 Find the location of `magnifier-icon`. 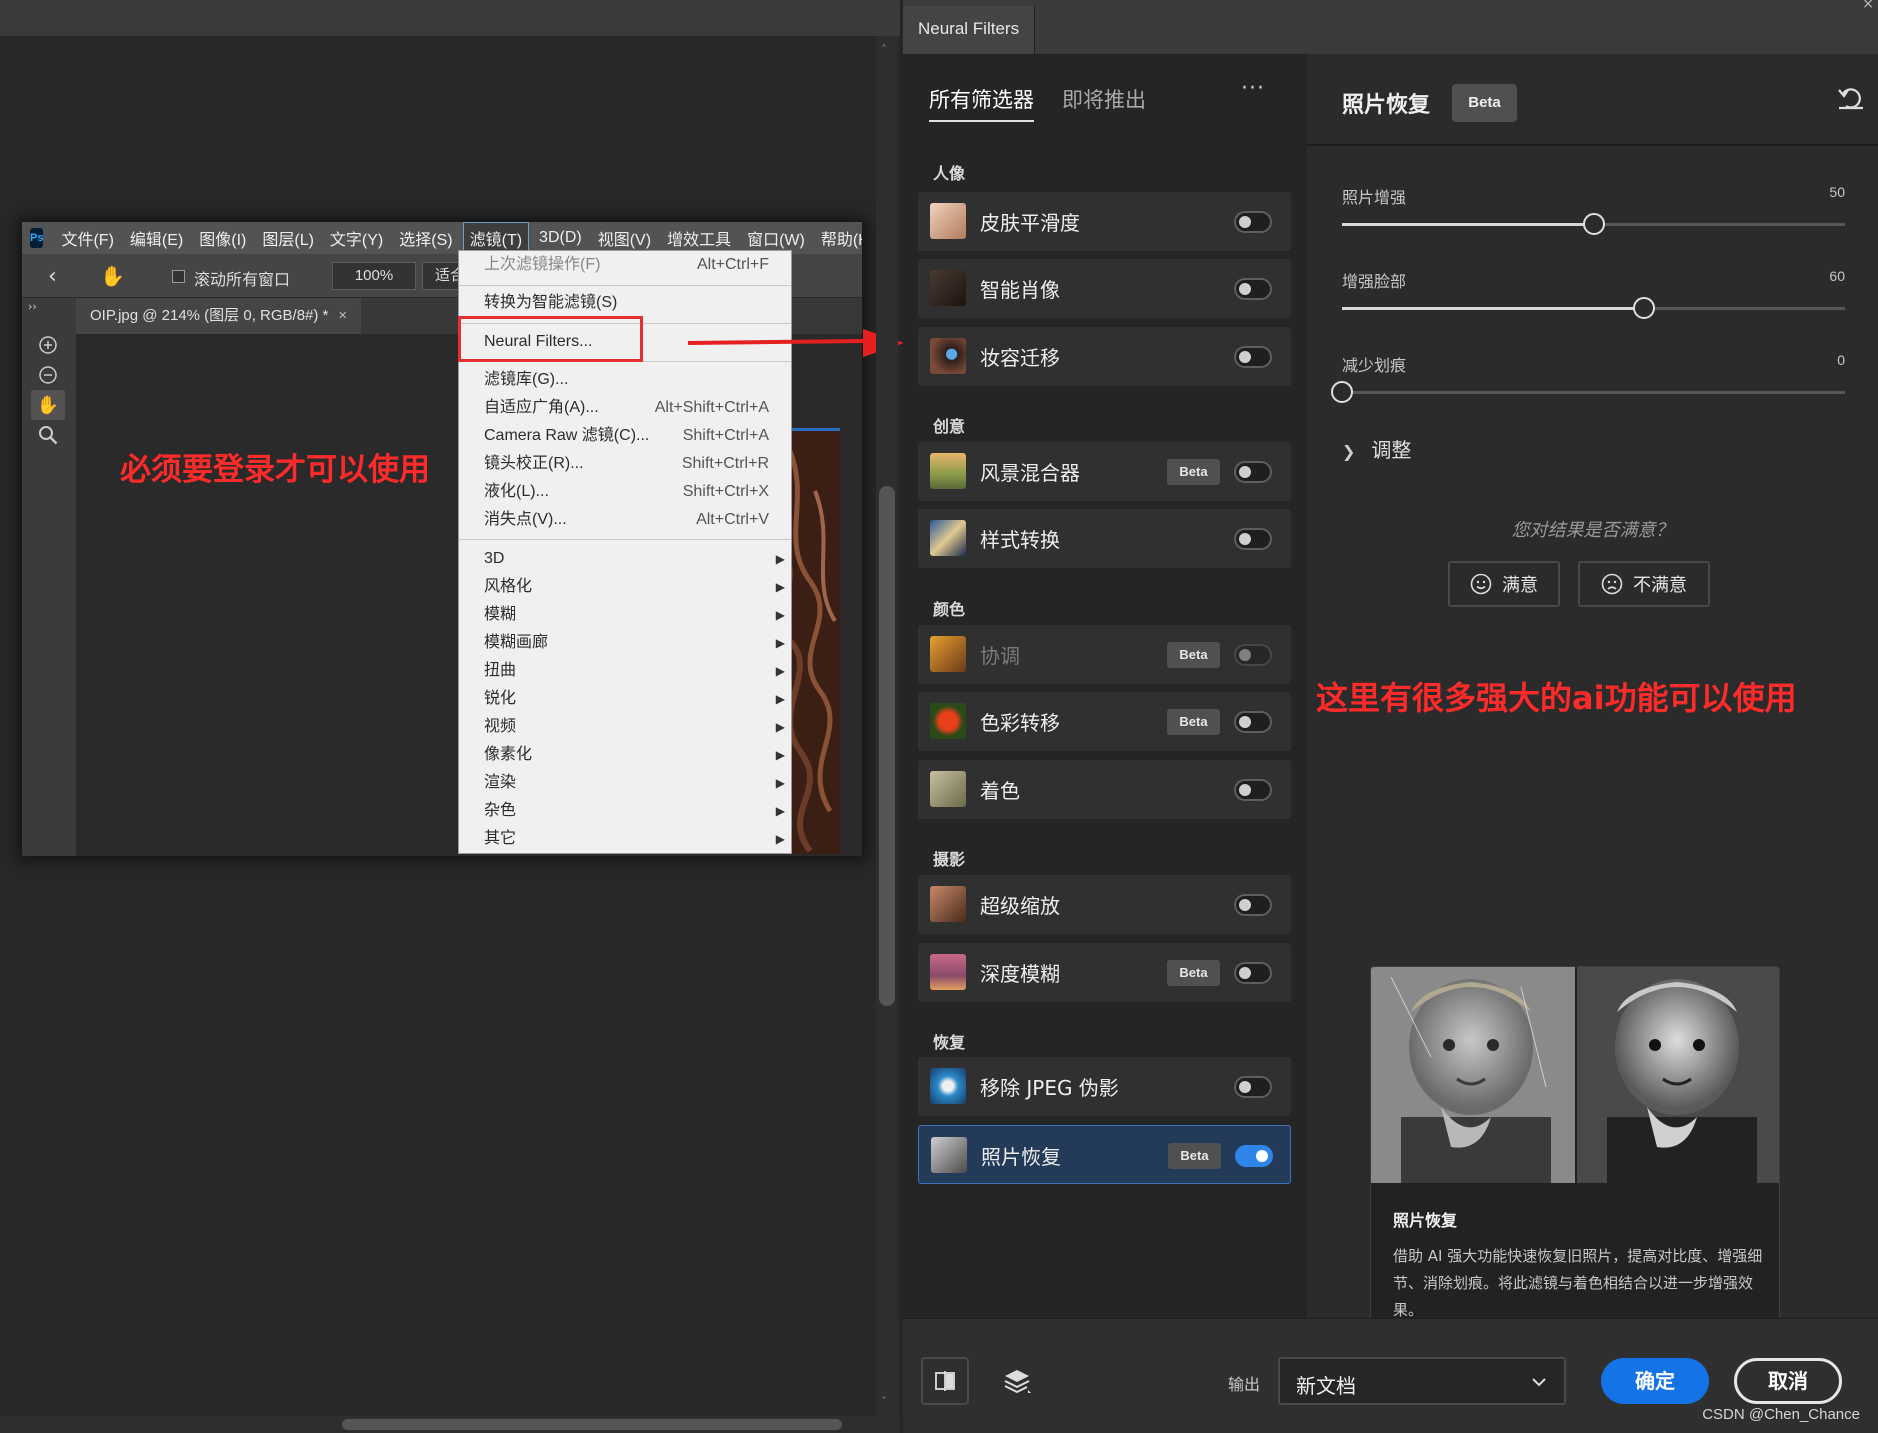

magnifier-icon is located at coordinates (48, 435).